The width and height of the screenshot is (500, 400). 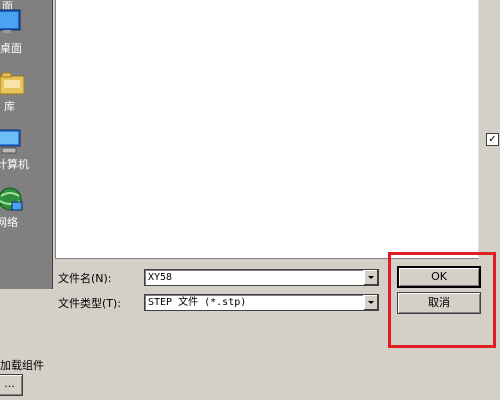 What do you see at coordinates (26, 95) in the screenshot?
I see `places-item-library: 库` at bounding box center [26, 95].